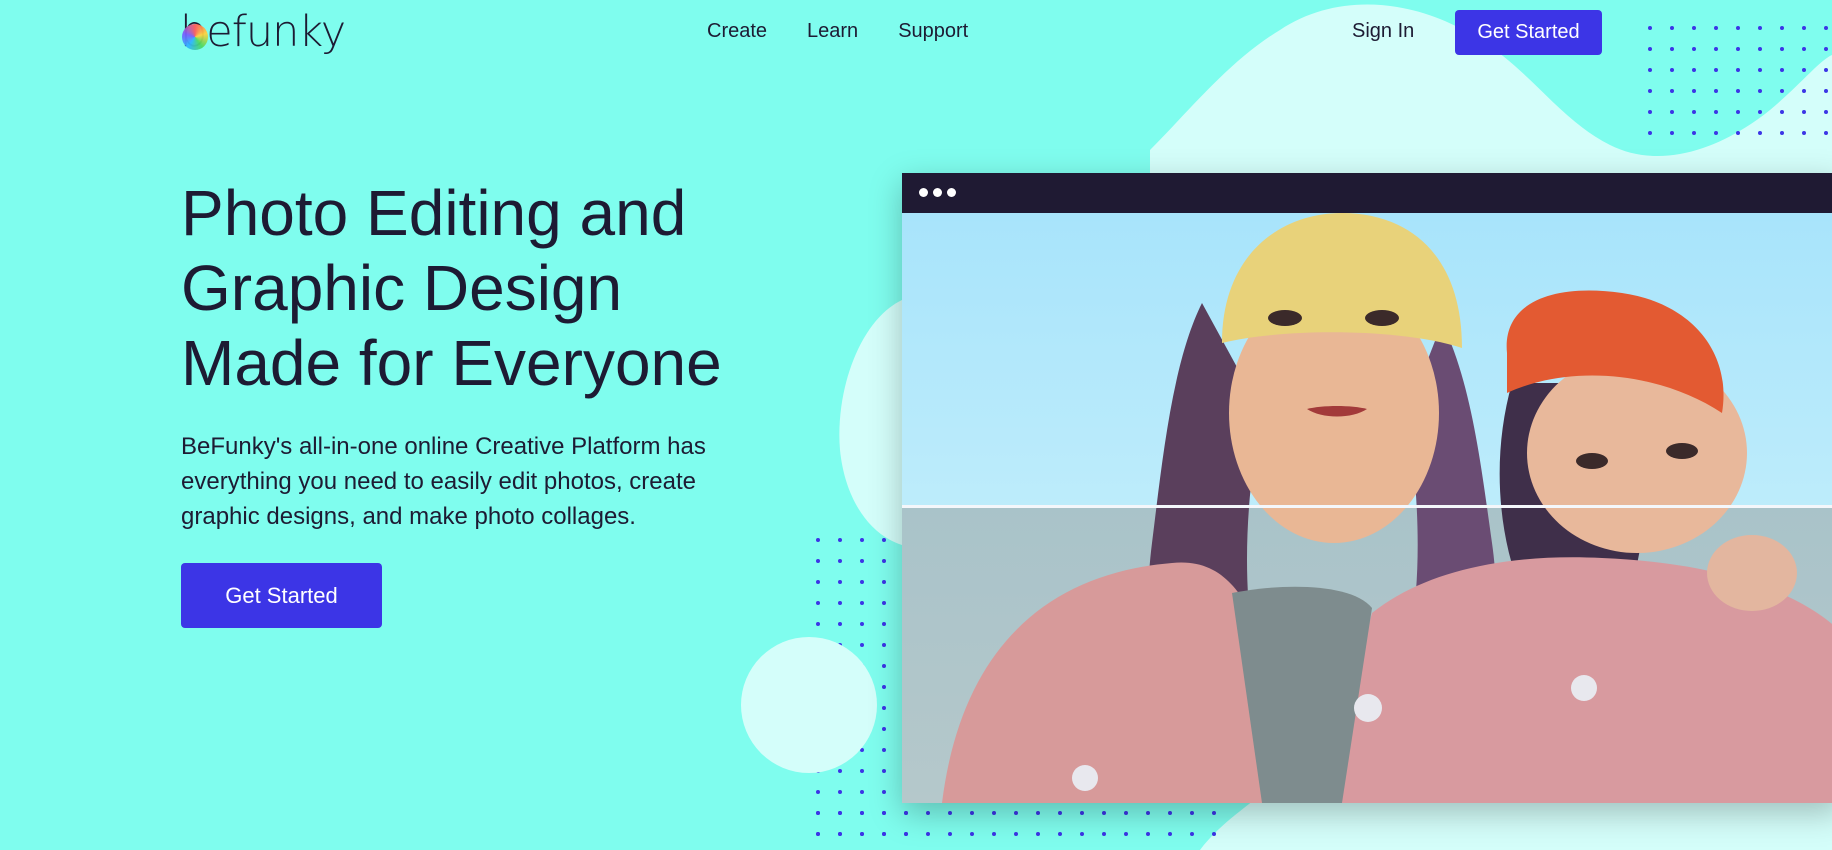  I want to click on nav-support: Support, so click(933, 31).